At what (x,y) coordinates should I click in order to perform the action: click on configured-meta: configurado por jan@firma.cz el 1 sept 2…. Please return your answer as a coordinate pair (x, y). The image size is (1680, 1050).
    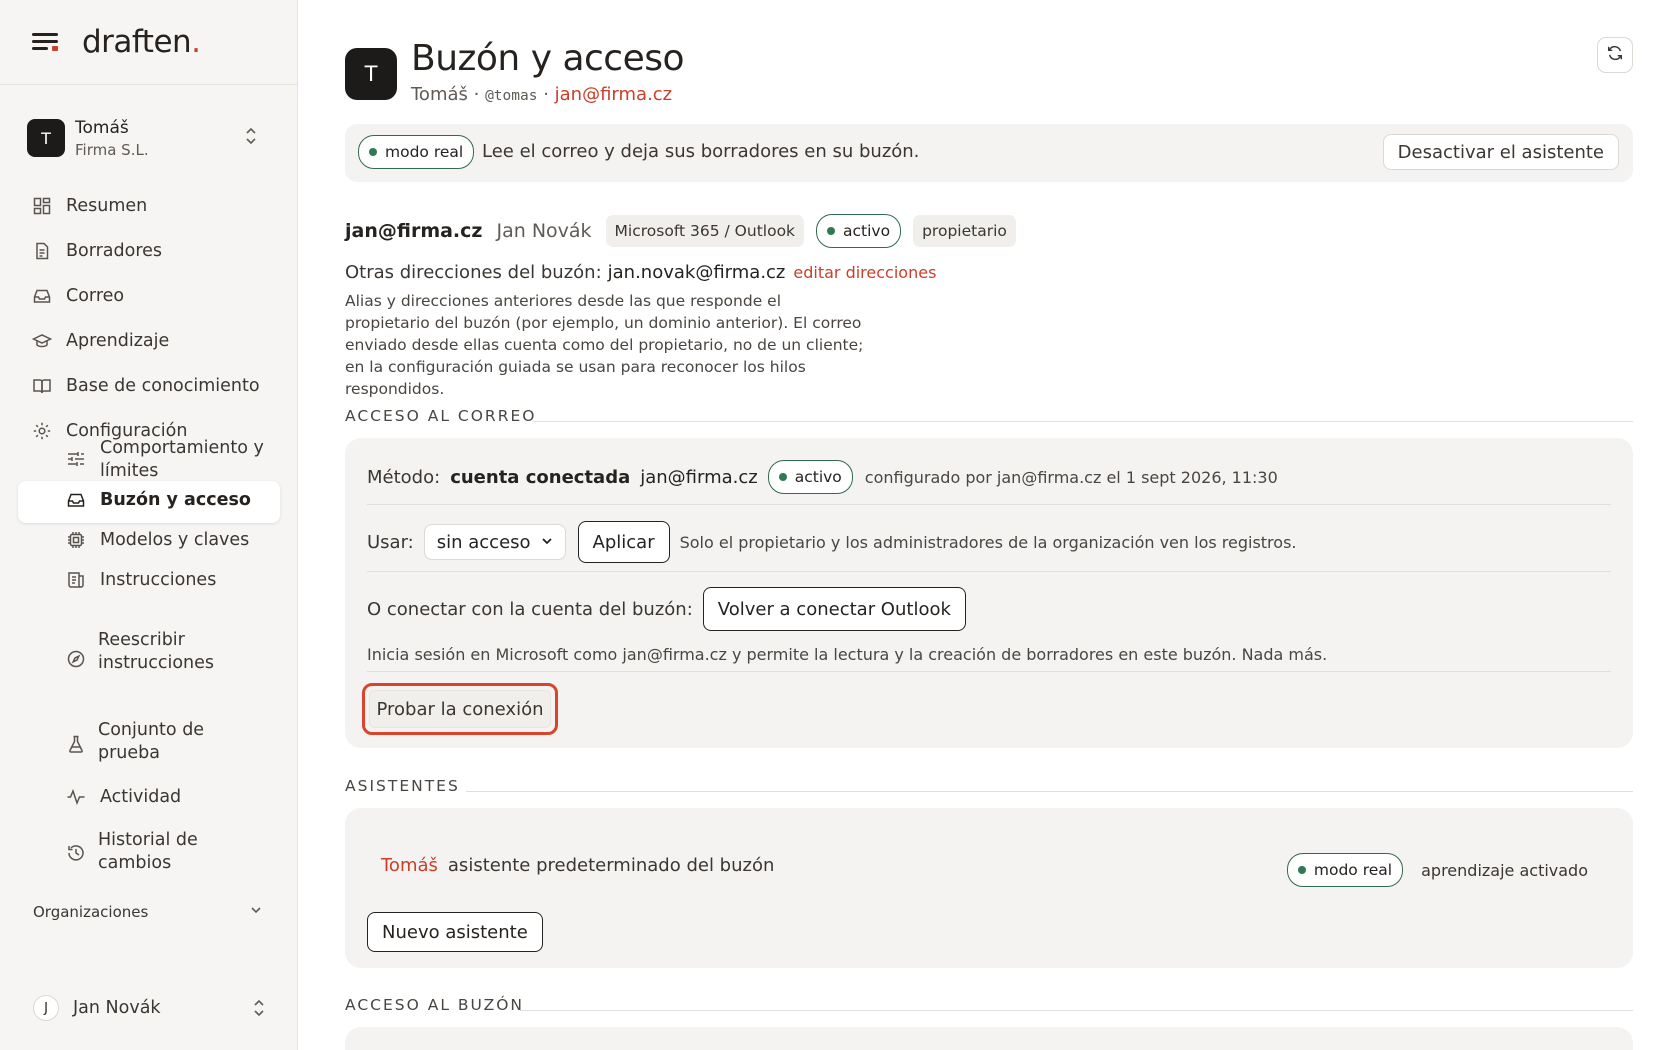
    Looking at the image, I should click on (1071, 477).